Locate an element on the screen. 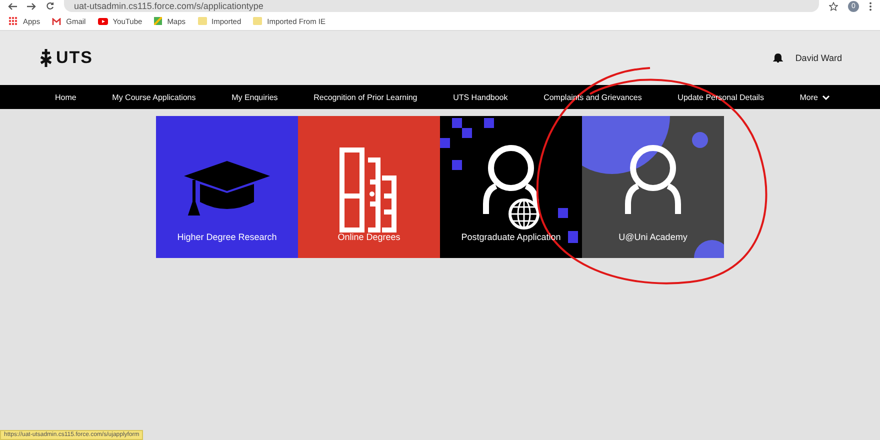  apps-grid-icon is located at coordinates (13, 21).